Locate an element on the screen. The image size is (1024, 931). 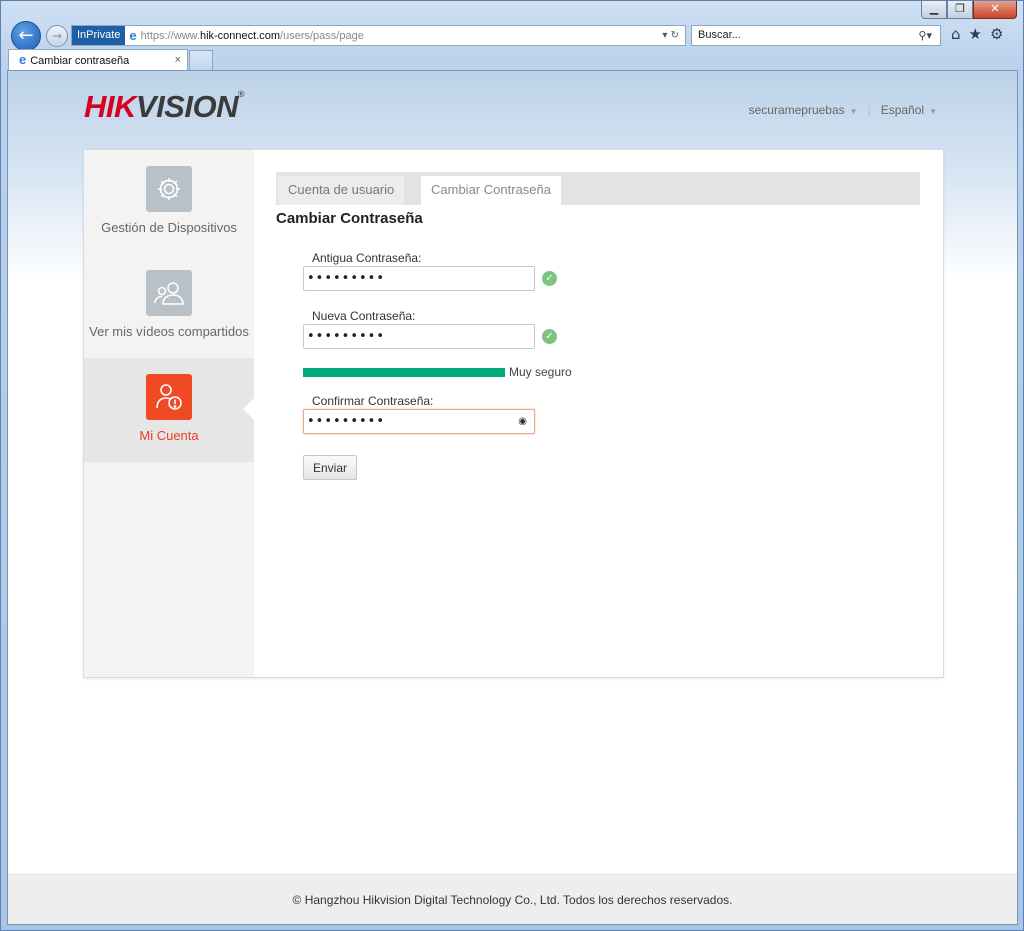
browser-toolbar: ⌂ ★ ⚙ is located at coordinates (977, 34).